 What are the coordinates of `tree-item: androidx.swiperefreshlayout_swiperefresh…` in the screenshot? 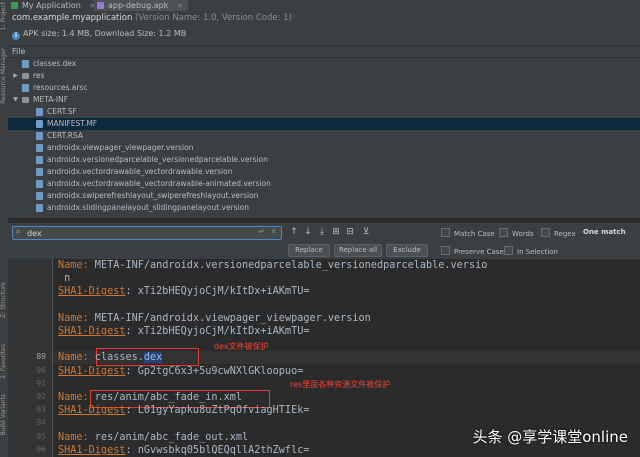 It's located at (324, 196).